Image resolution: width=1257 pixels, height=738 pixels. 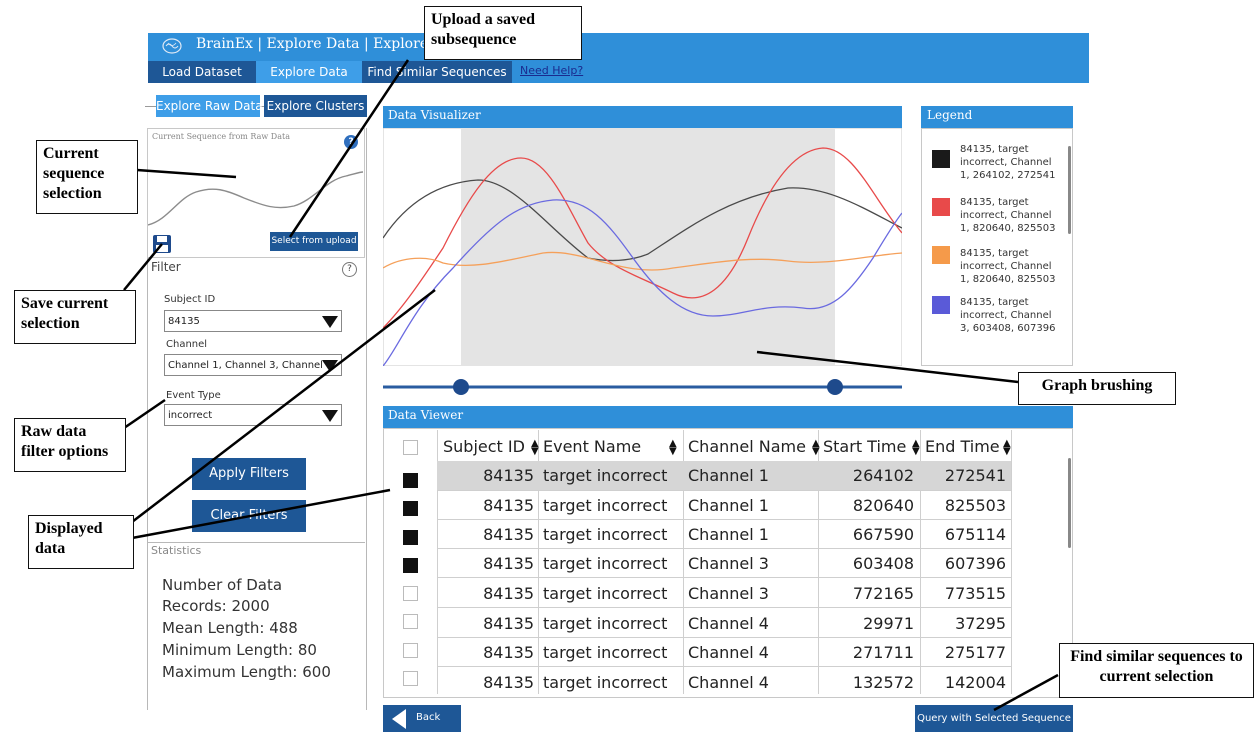 What do you see at coordinates (249, 516) in the screenshot?
I see `clear-filters-button: Clear Filters` at bounding box center [249, 516].